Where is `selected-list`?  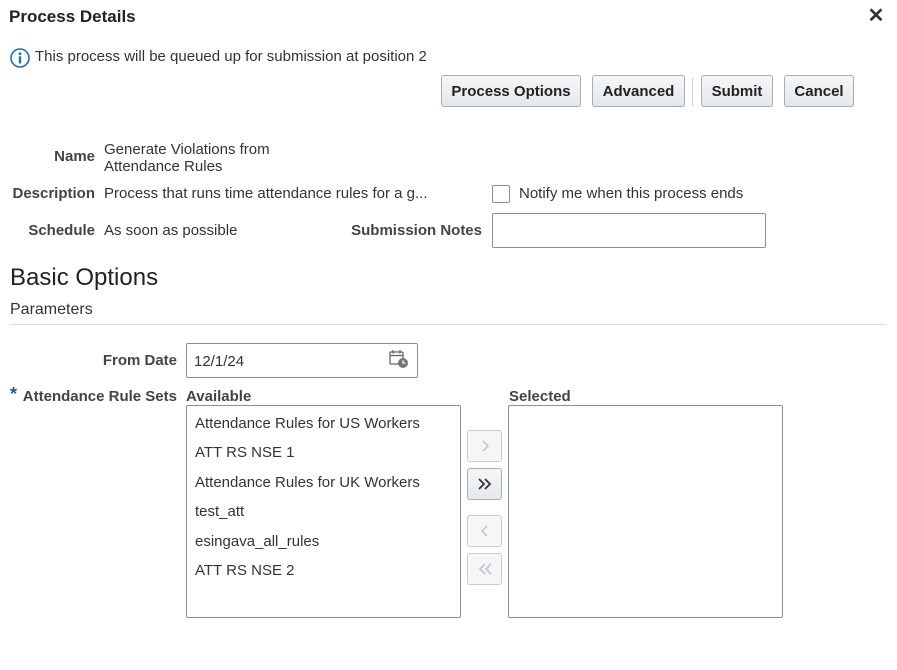
selected-list is located at coordinates (645, 511).